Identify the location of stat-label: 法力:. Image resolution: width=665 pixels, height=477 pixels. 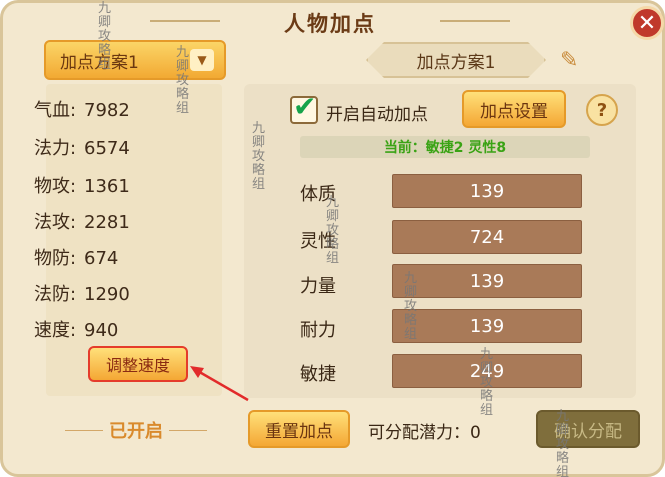
(55, 148).